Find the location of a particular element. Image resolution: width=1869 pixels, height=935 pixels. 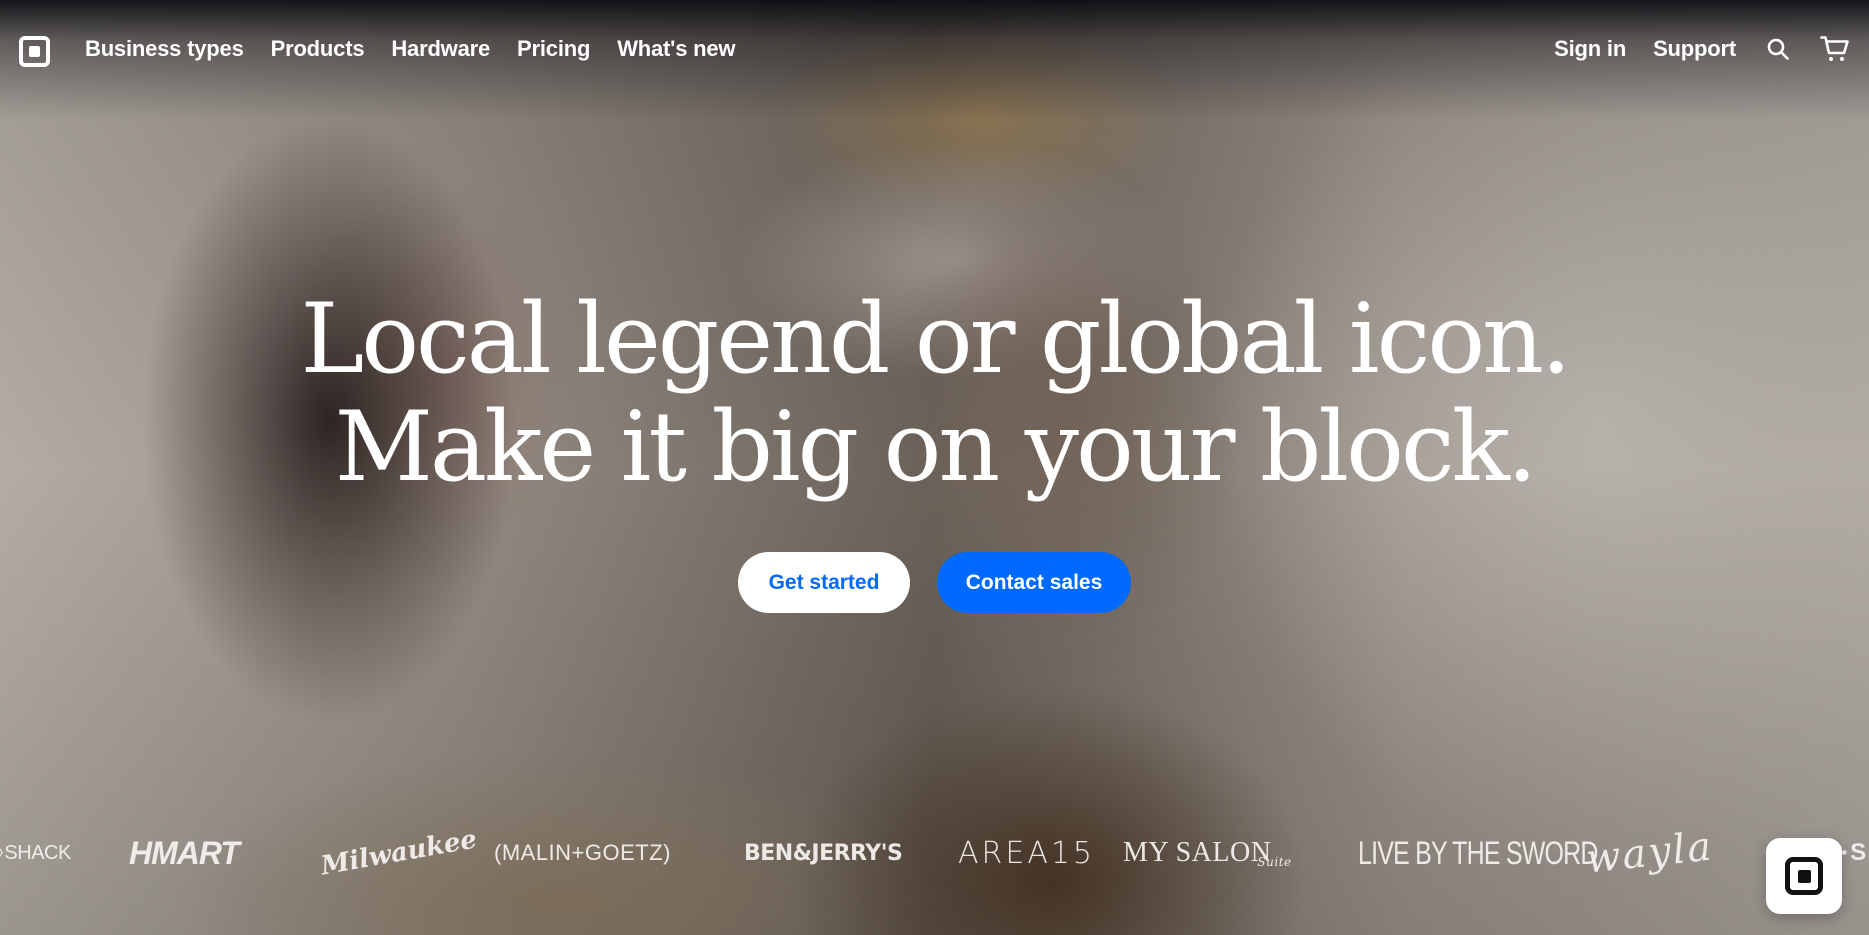

brand-logo-milwaukee: Milwaukee is located at coordinates (399, 853).